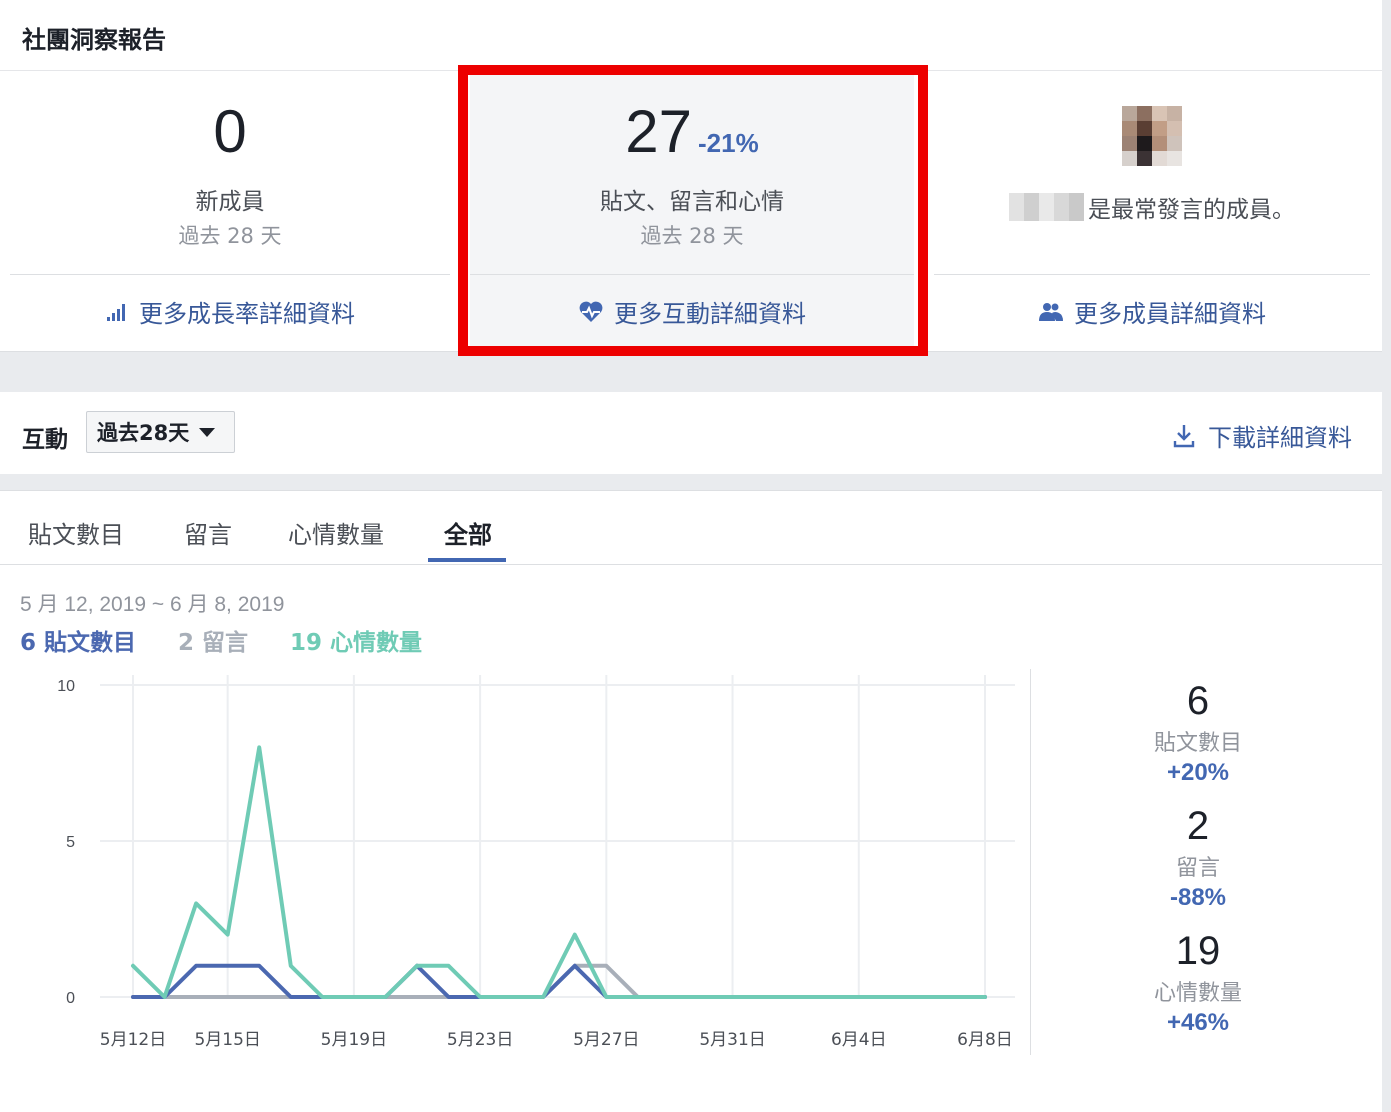  What do you see at coordinates (1152, 136) in the screenshot?
I see `avatar` at bounding box center [1152, 136].